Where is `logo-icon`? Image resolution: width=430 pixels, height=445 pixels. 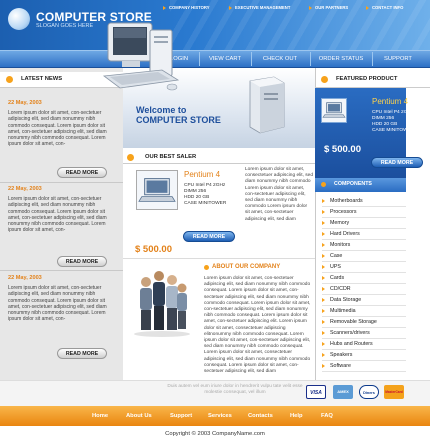 logo-icon is located at coordinates (19, 19).